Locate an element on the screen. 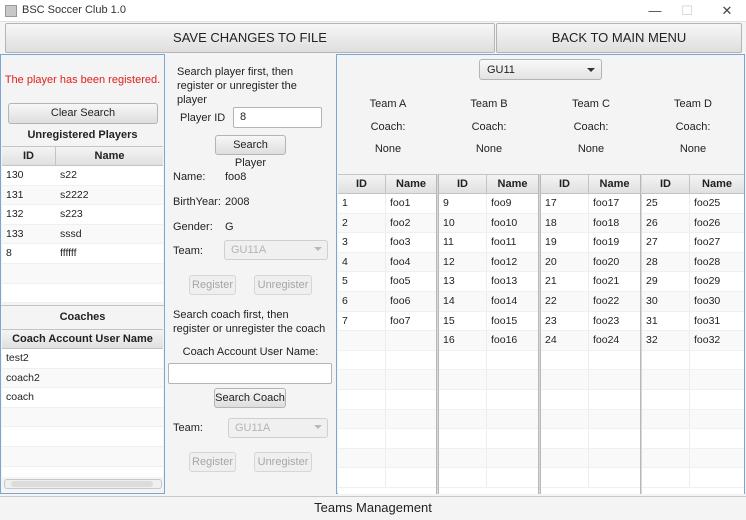 The height and width of the screenshot is (520, 746). player-id-input: 8 is located at coordinates (277, 117).